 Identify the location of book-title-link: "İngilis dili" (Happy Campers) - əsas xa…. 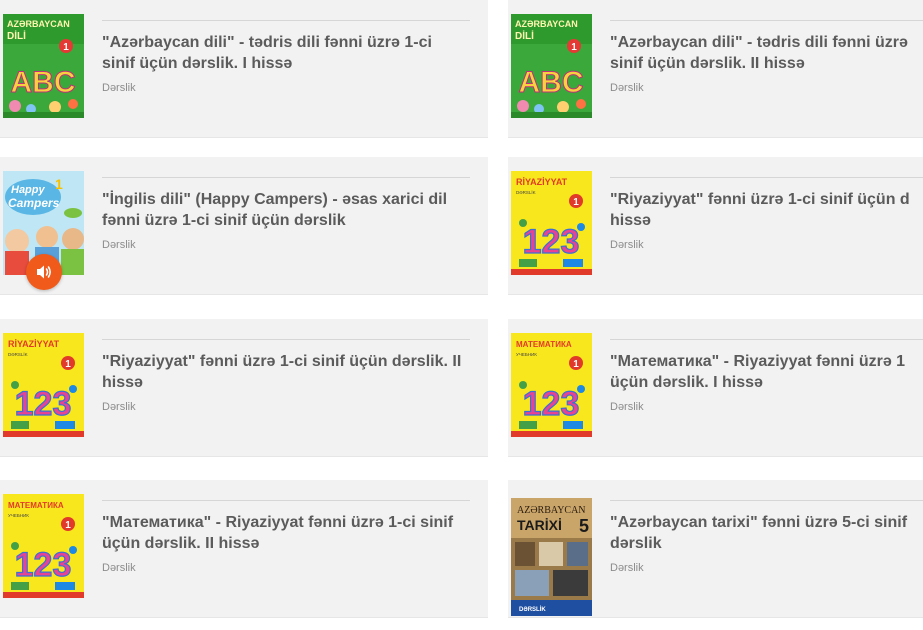
(282, 210).